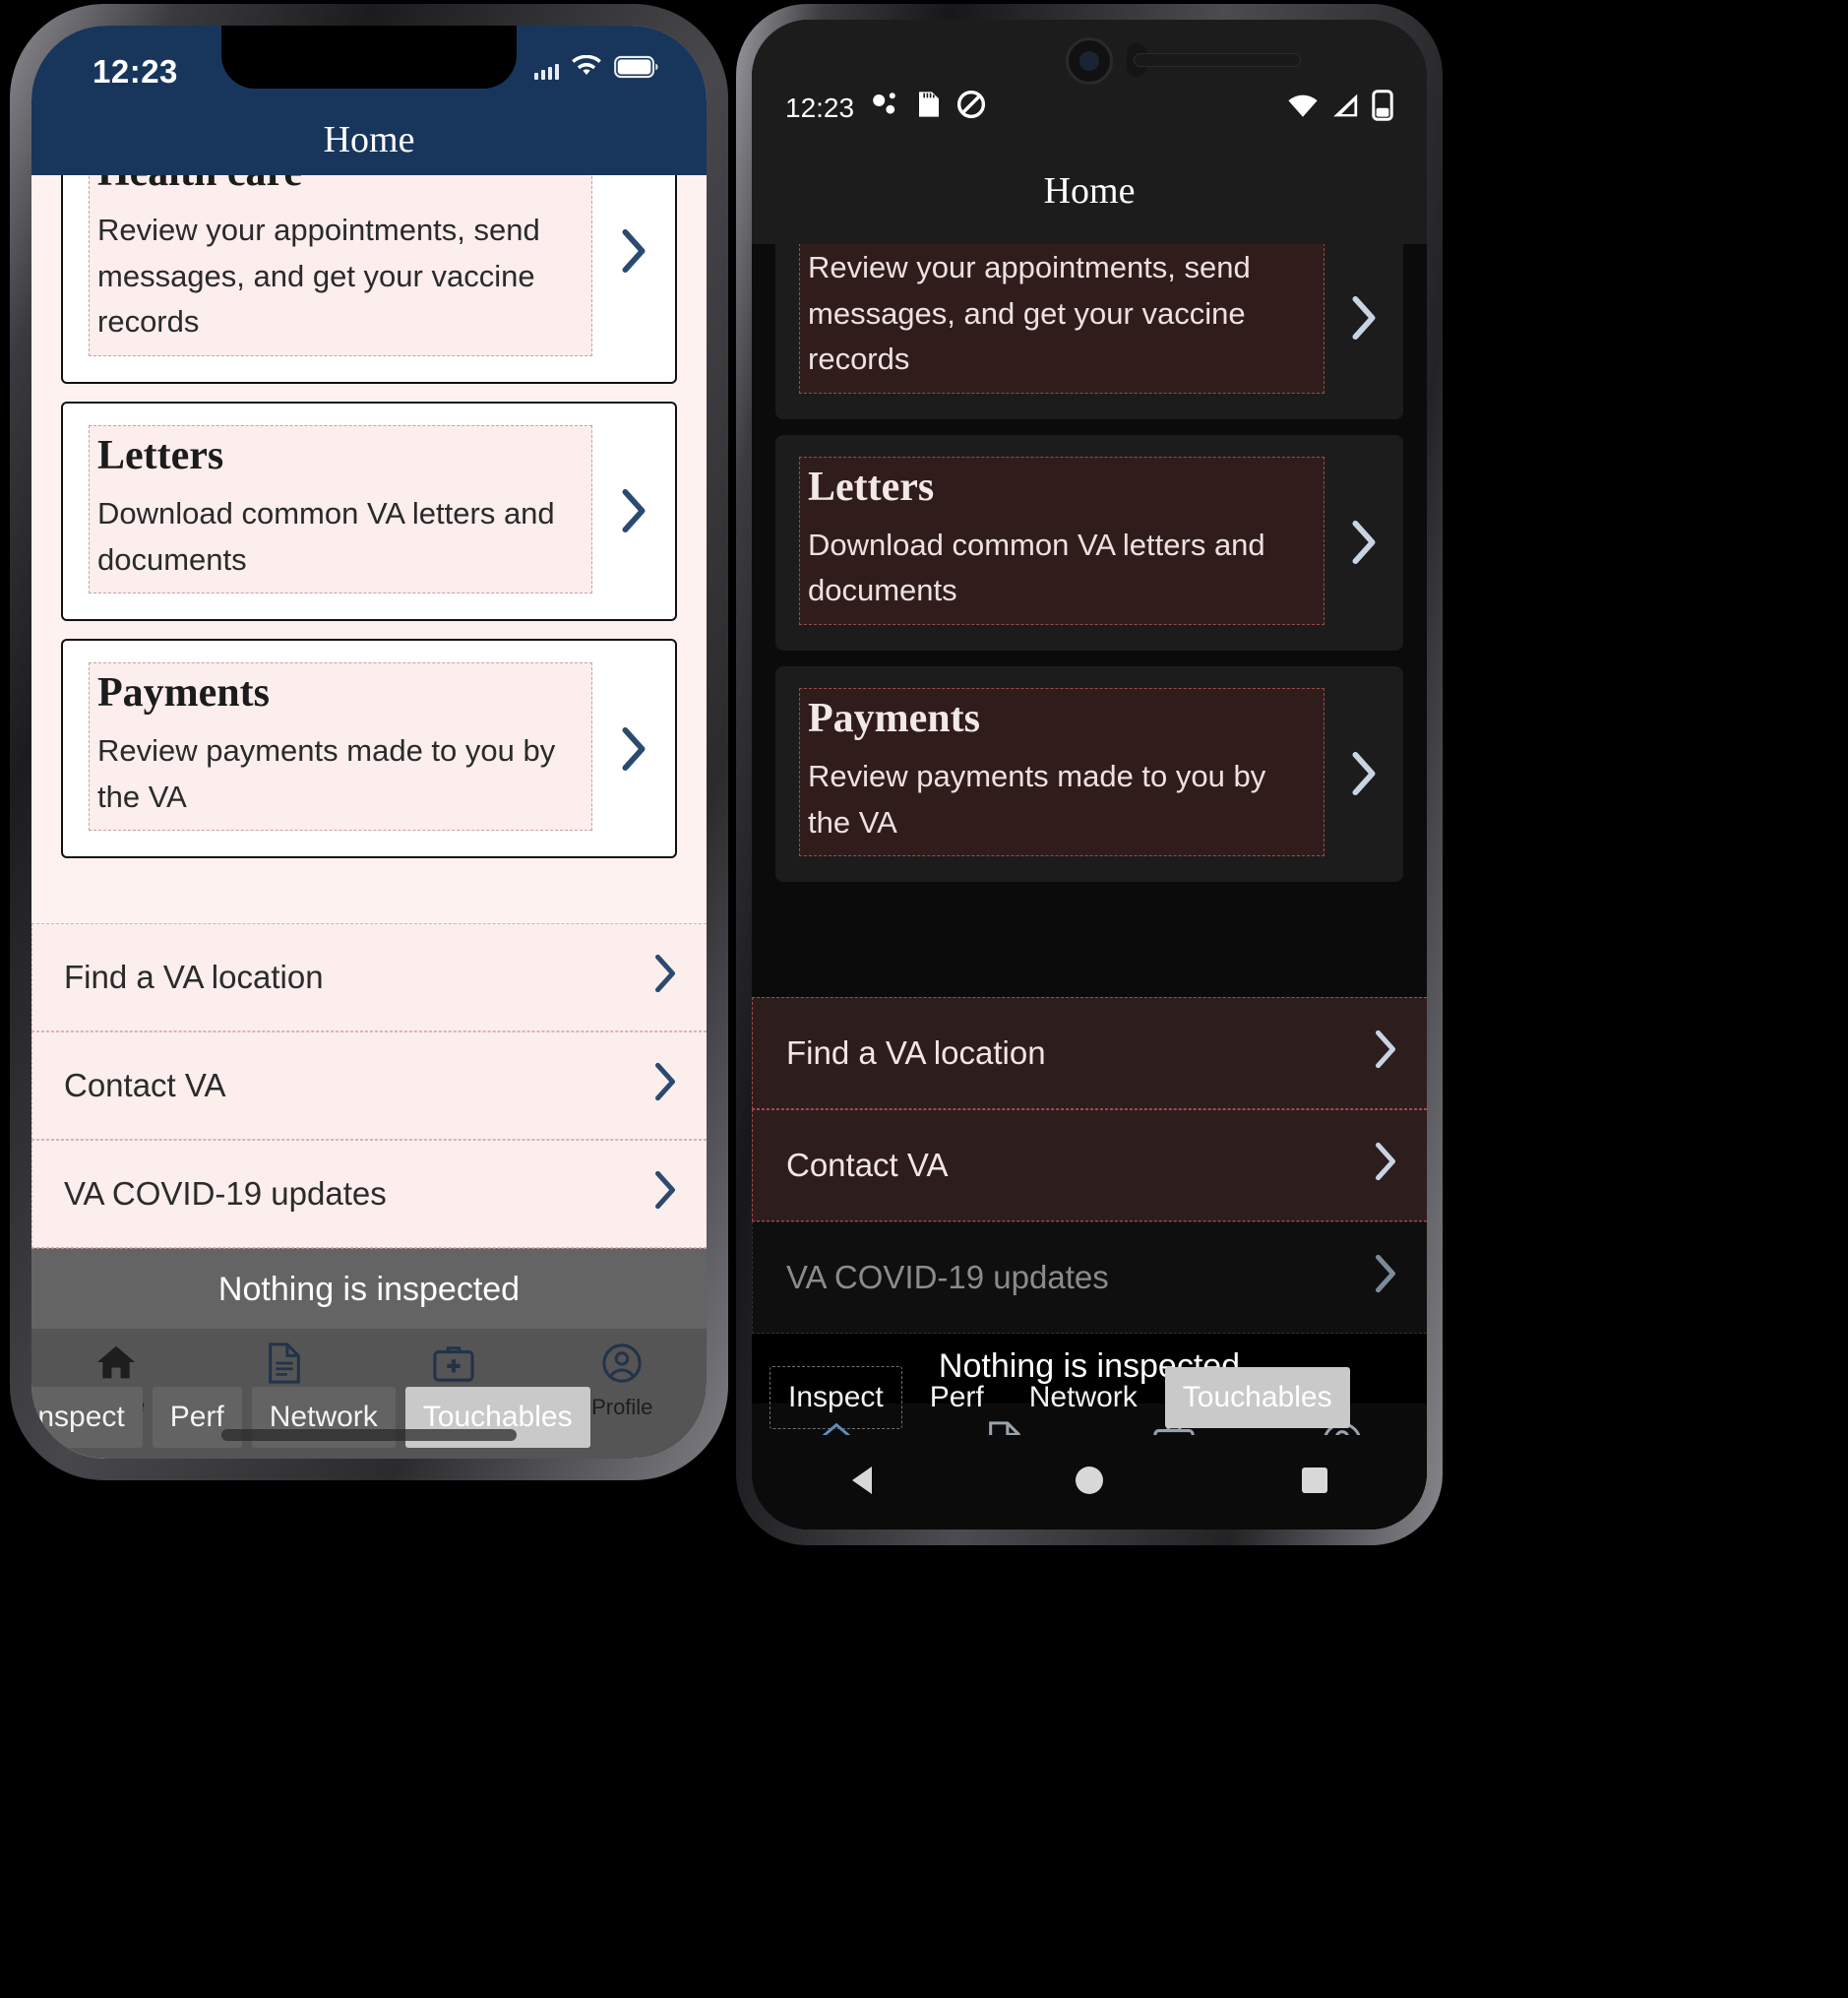 The image size is (1848, 1998). Describe the element at coordinates (1257, 1397) in the screenshot. I see `dev-button-touchables: Touchables` at that location.